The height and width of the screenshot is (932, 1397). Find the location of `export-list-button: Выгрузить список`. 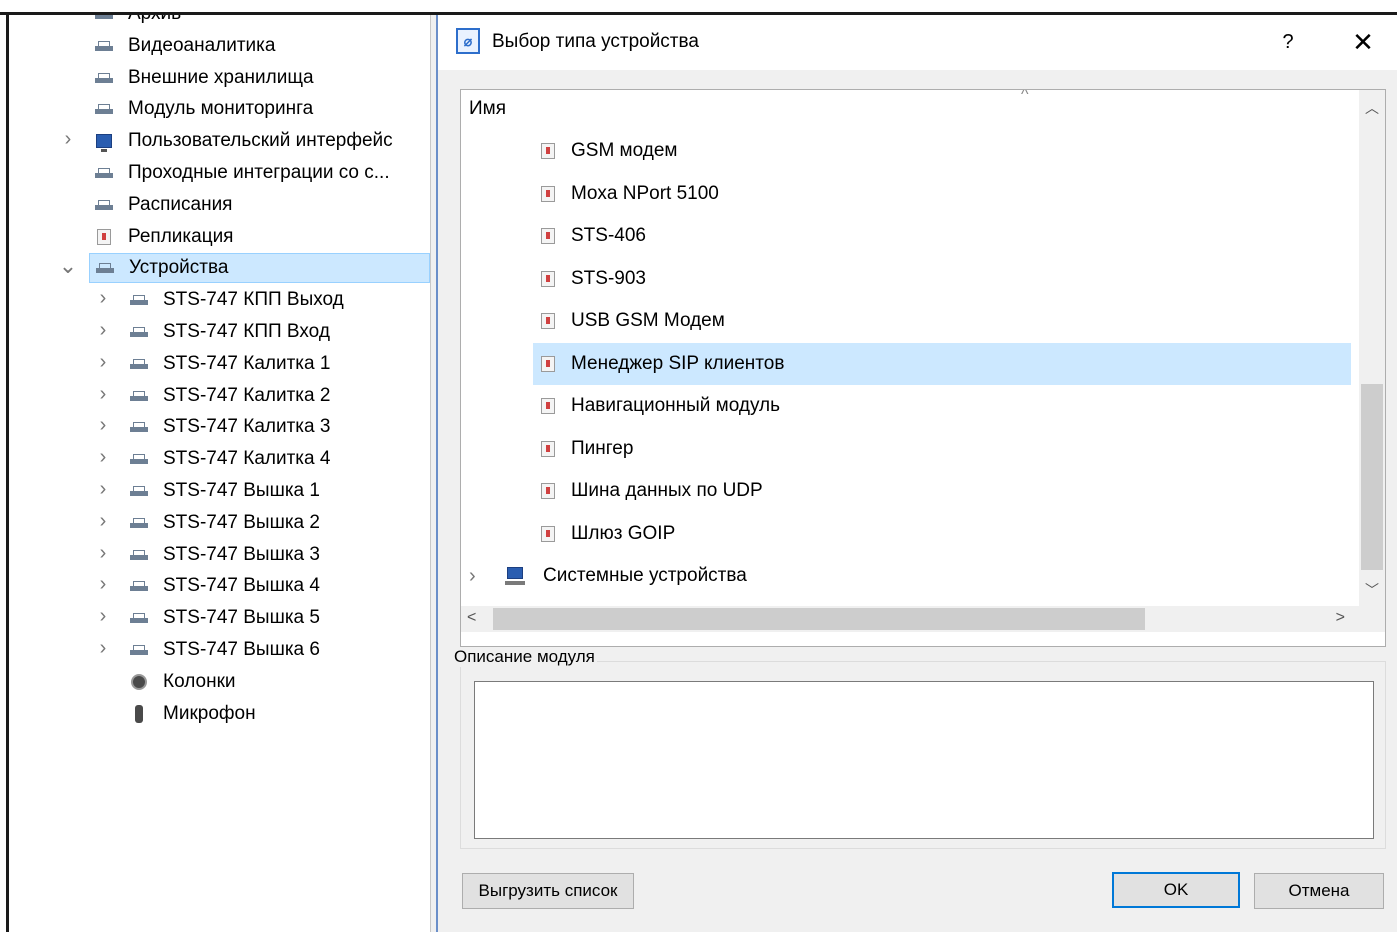

export-list-button: Выгрузить список is located at coordinates (548, 891).